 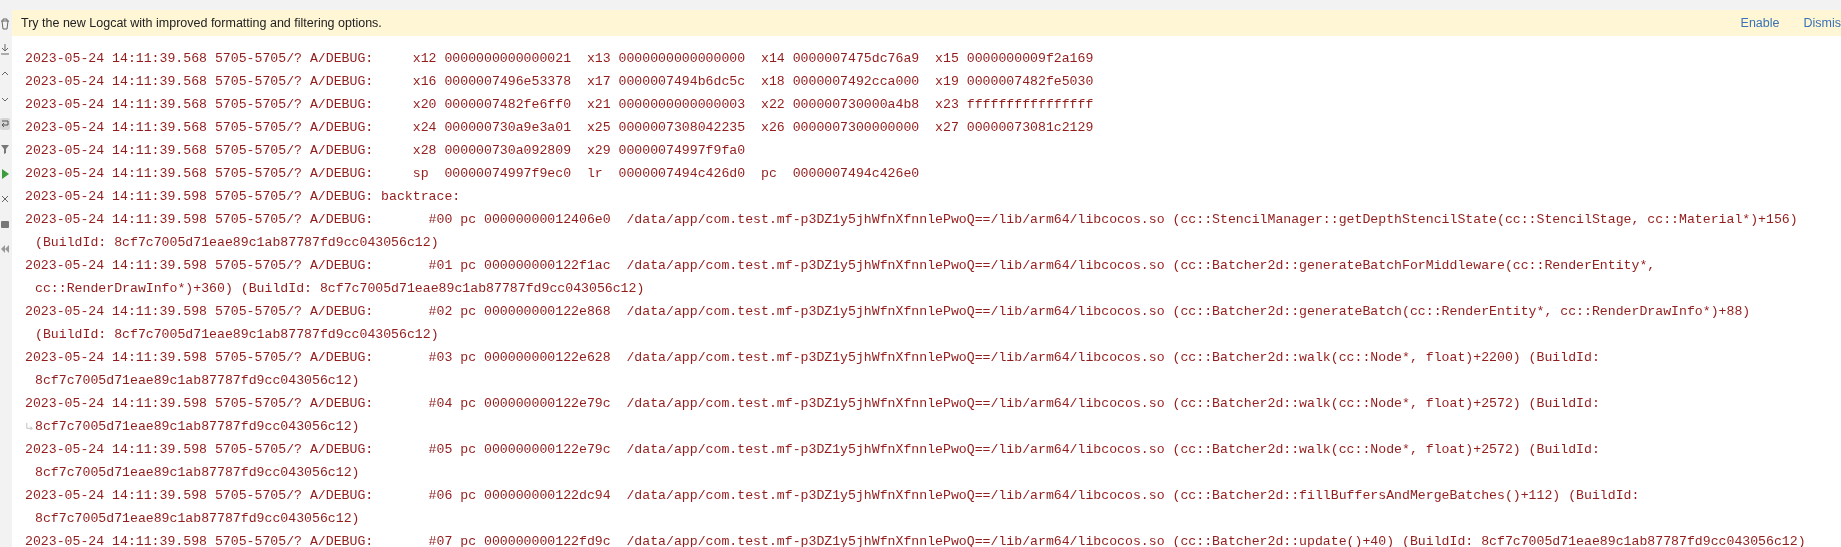 I want to click on log-line: 2023-05-24 14:11:39.598 5705-5705/? A/DEBUG: #03 pc 000000000122e628 /data/app/com.test.mf-p3DZ1y5jhWfnXfnnlePwoQ==/lib/arm64/libcocos.so (cc::Batcher2d::walk(cc::Node*, float)+2200) (BuildId:, so click(x=812, y=358).